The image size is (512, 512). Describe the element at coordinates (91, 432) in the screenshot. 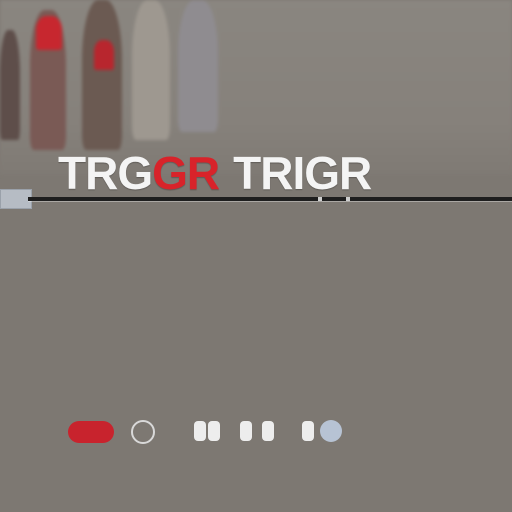

I see `record-pill-icon` at that location.